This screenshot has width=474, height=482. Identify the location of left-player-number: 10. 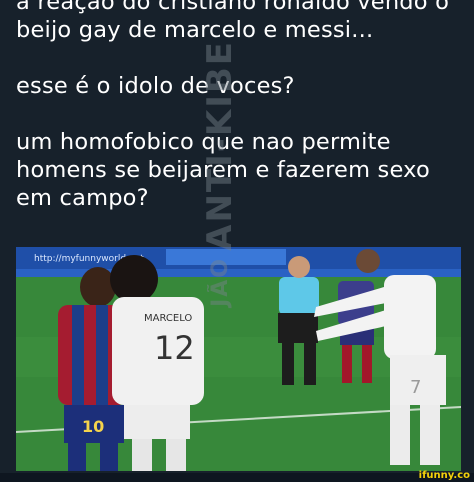
(93, 426).